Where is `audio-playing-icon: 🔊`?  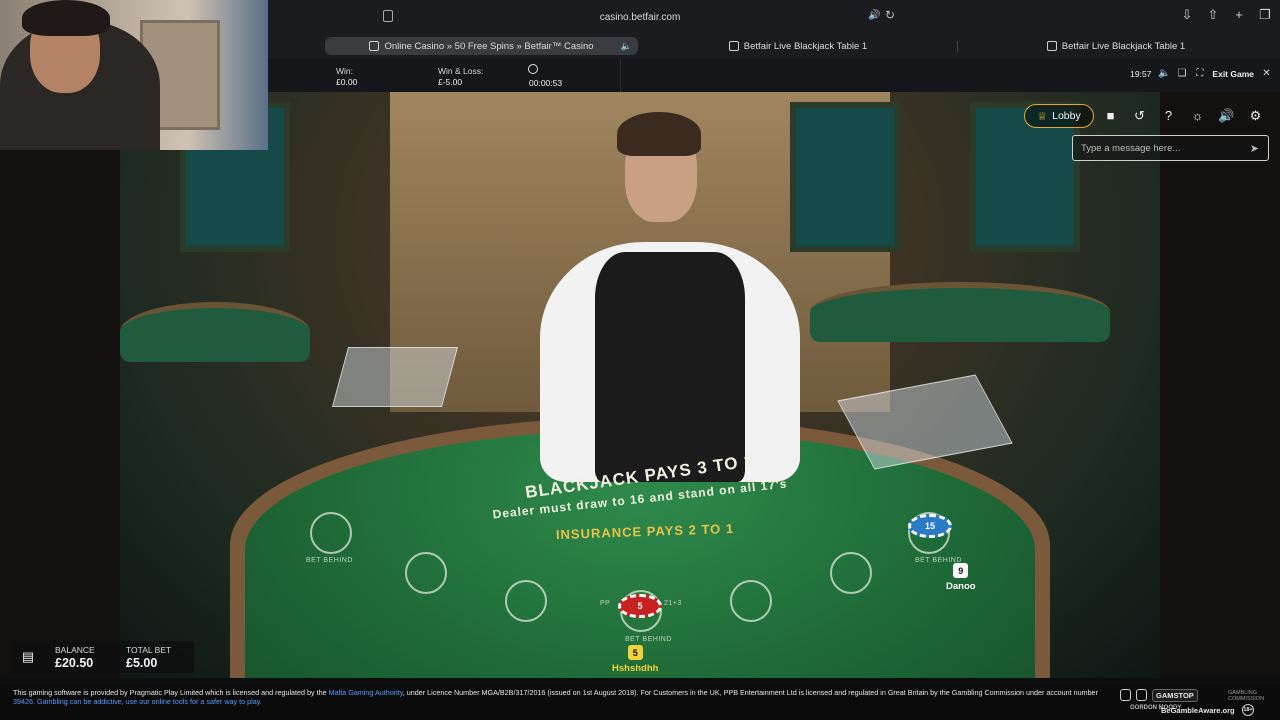 audio-playing-icon: 🔊 is located at coordinates (874, 16).